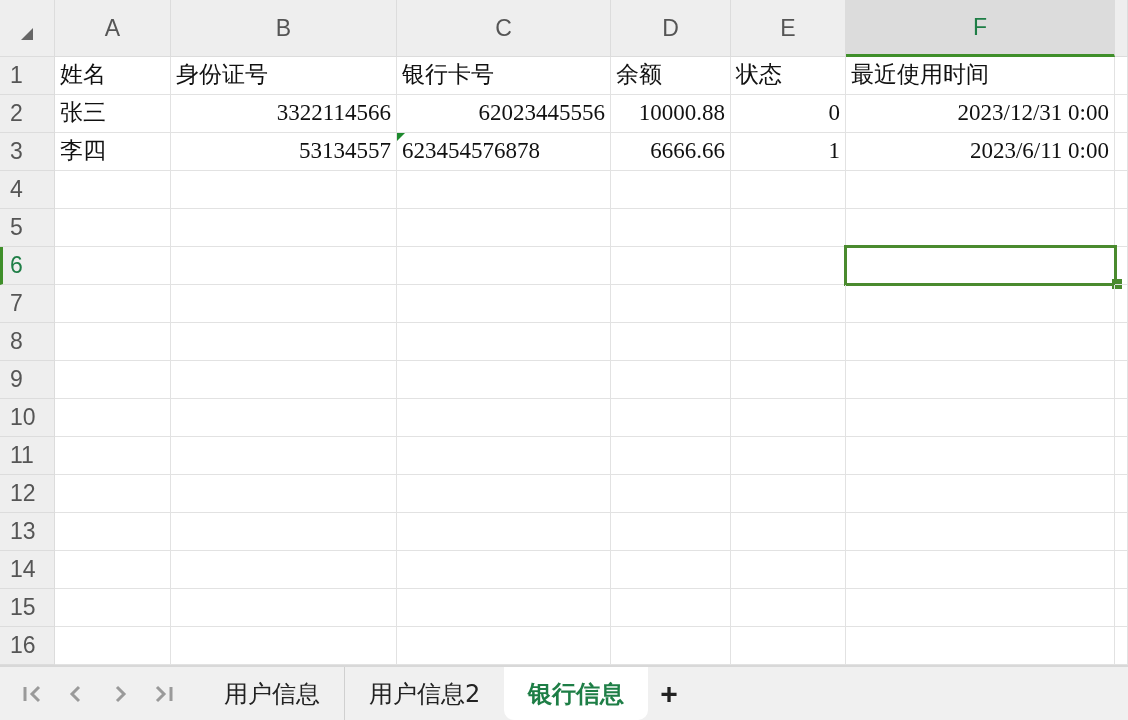 This screenshot has height=720, width=1128. What do you see at coordinates (788, 28) in the screenshot?
I see `column-header: E` at bounding box center [788, 28].